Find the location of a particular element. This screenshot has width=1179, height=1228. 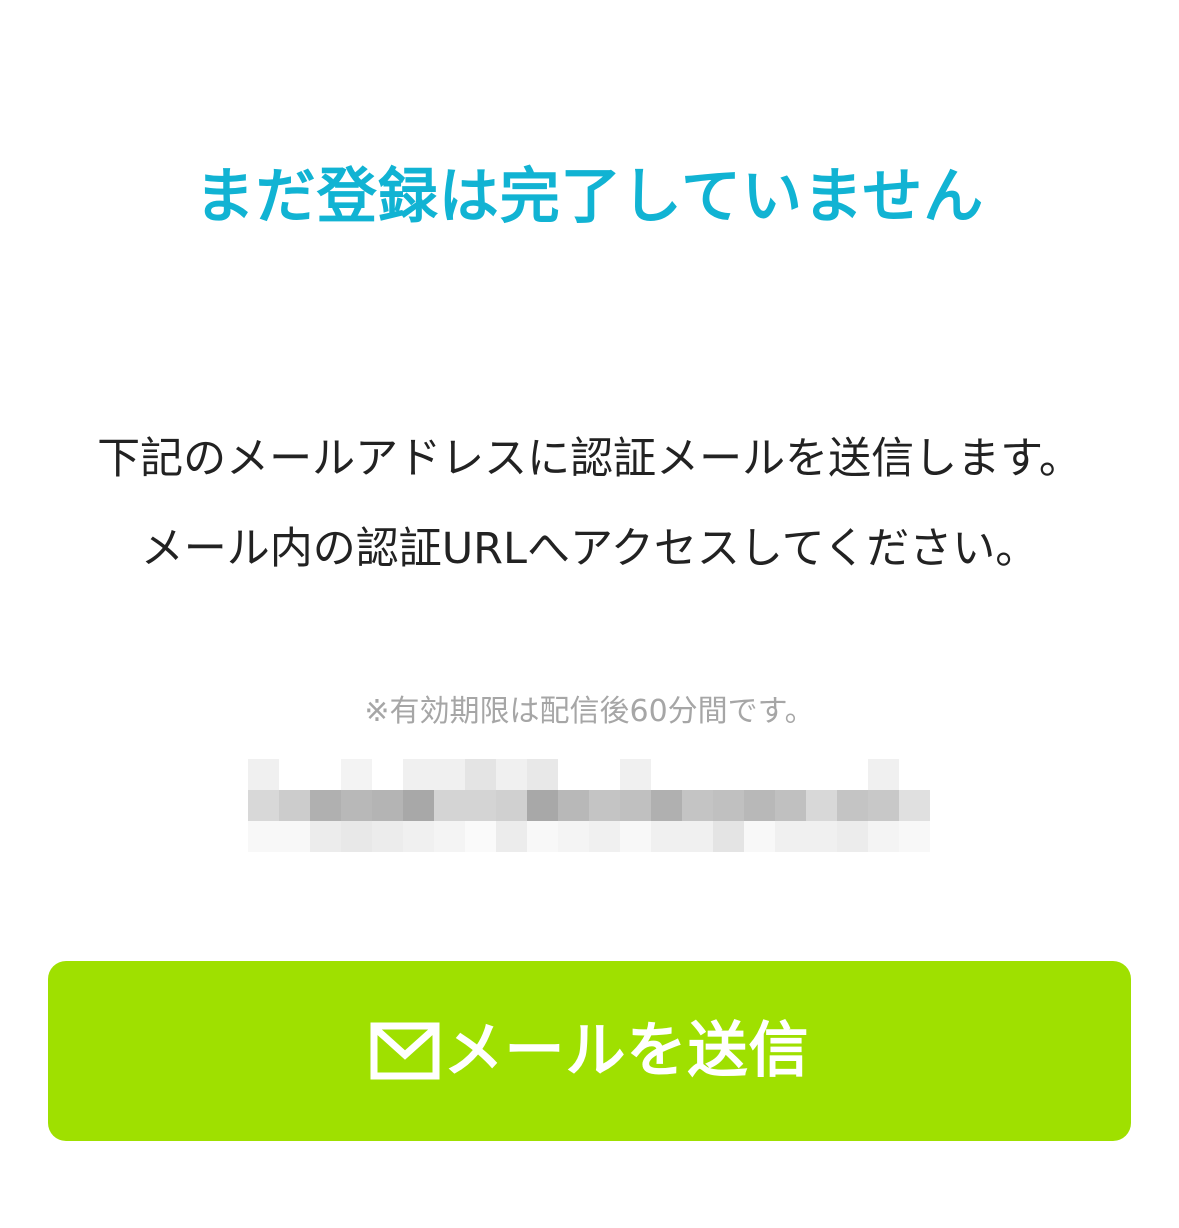

instruction-line-2: メール内の認証URLへアクセスしてください。 is located at coordinates (589, 549).